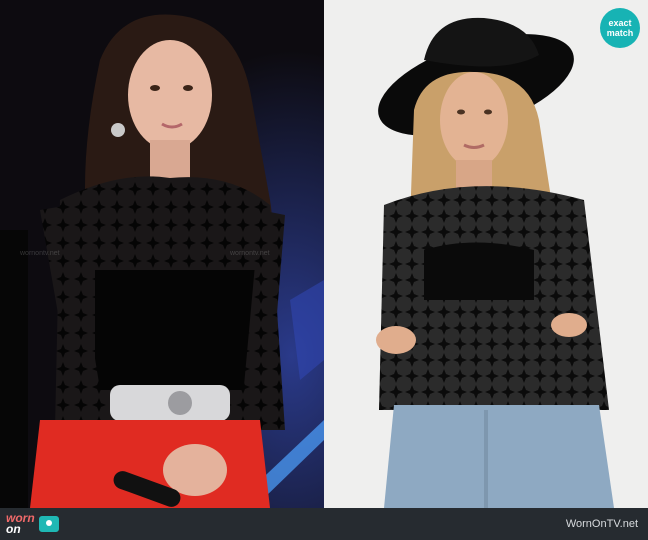 The image size is (648, 540). Describe the element at coordinates (620, 23) in the screenshot. I see `badge-line-1: exact` at that location.